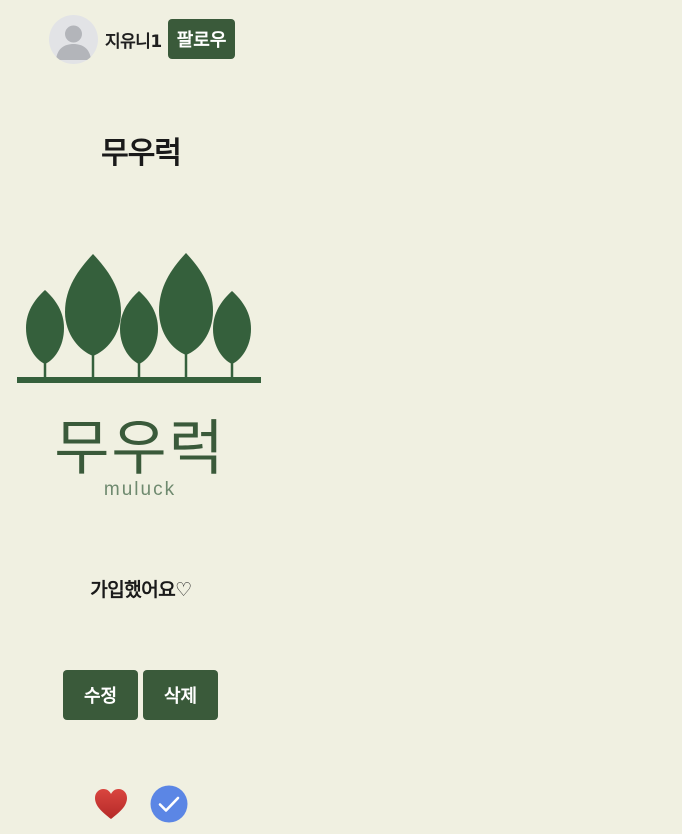 Image resolution: width=682 pixels, height=834 pixels. I want to click on post-content: 가입했어요♡, so click(141, 590).